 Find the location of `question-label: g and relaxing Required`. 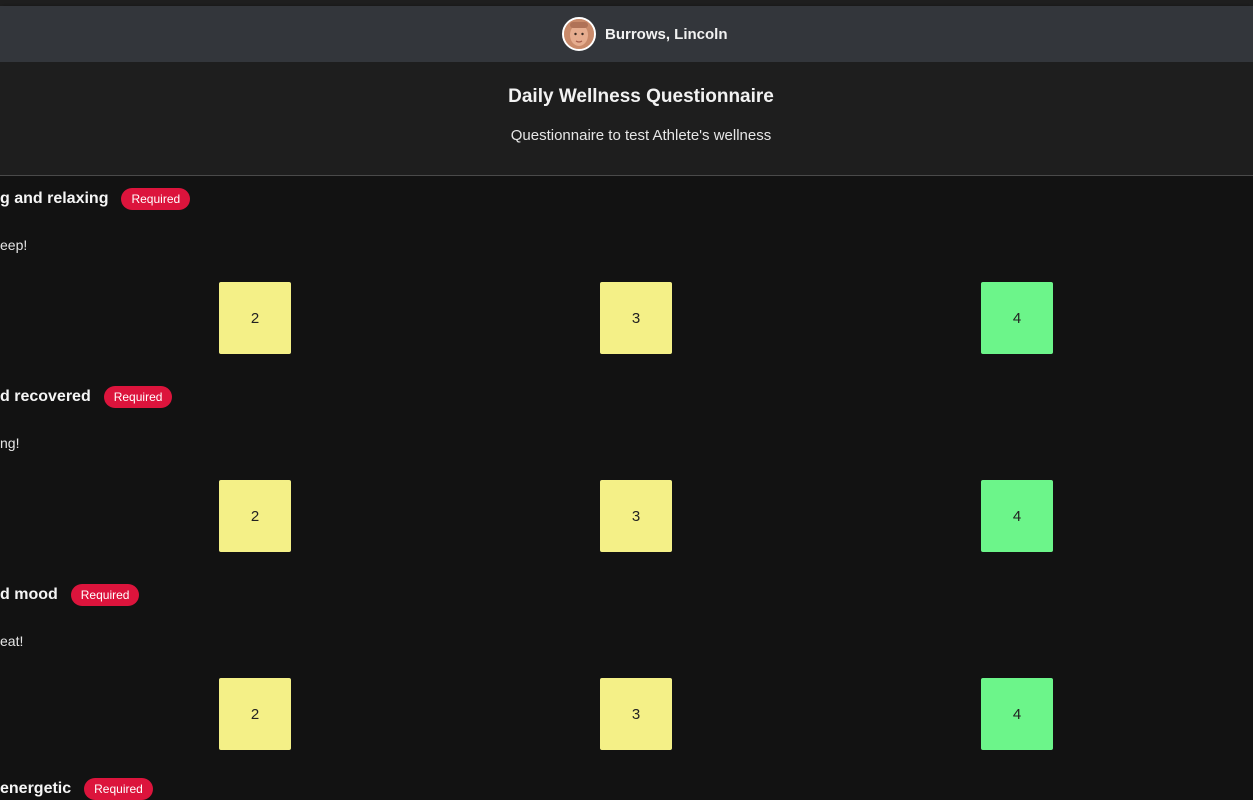

question-label: g and relaxing Required is located at coordinates (95, 199).